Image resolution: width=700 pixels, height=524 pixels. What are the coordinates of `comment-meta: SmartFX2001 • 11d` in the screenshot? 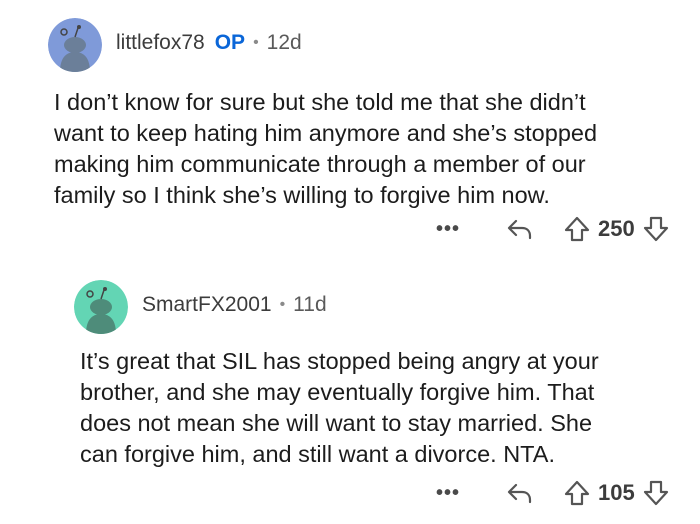 It's located at (234, 305).